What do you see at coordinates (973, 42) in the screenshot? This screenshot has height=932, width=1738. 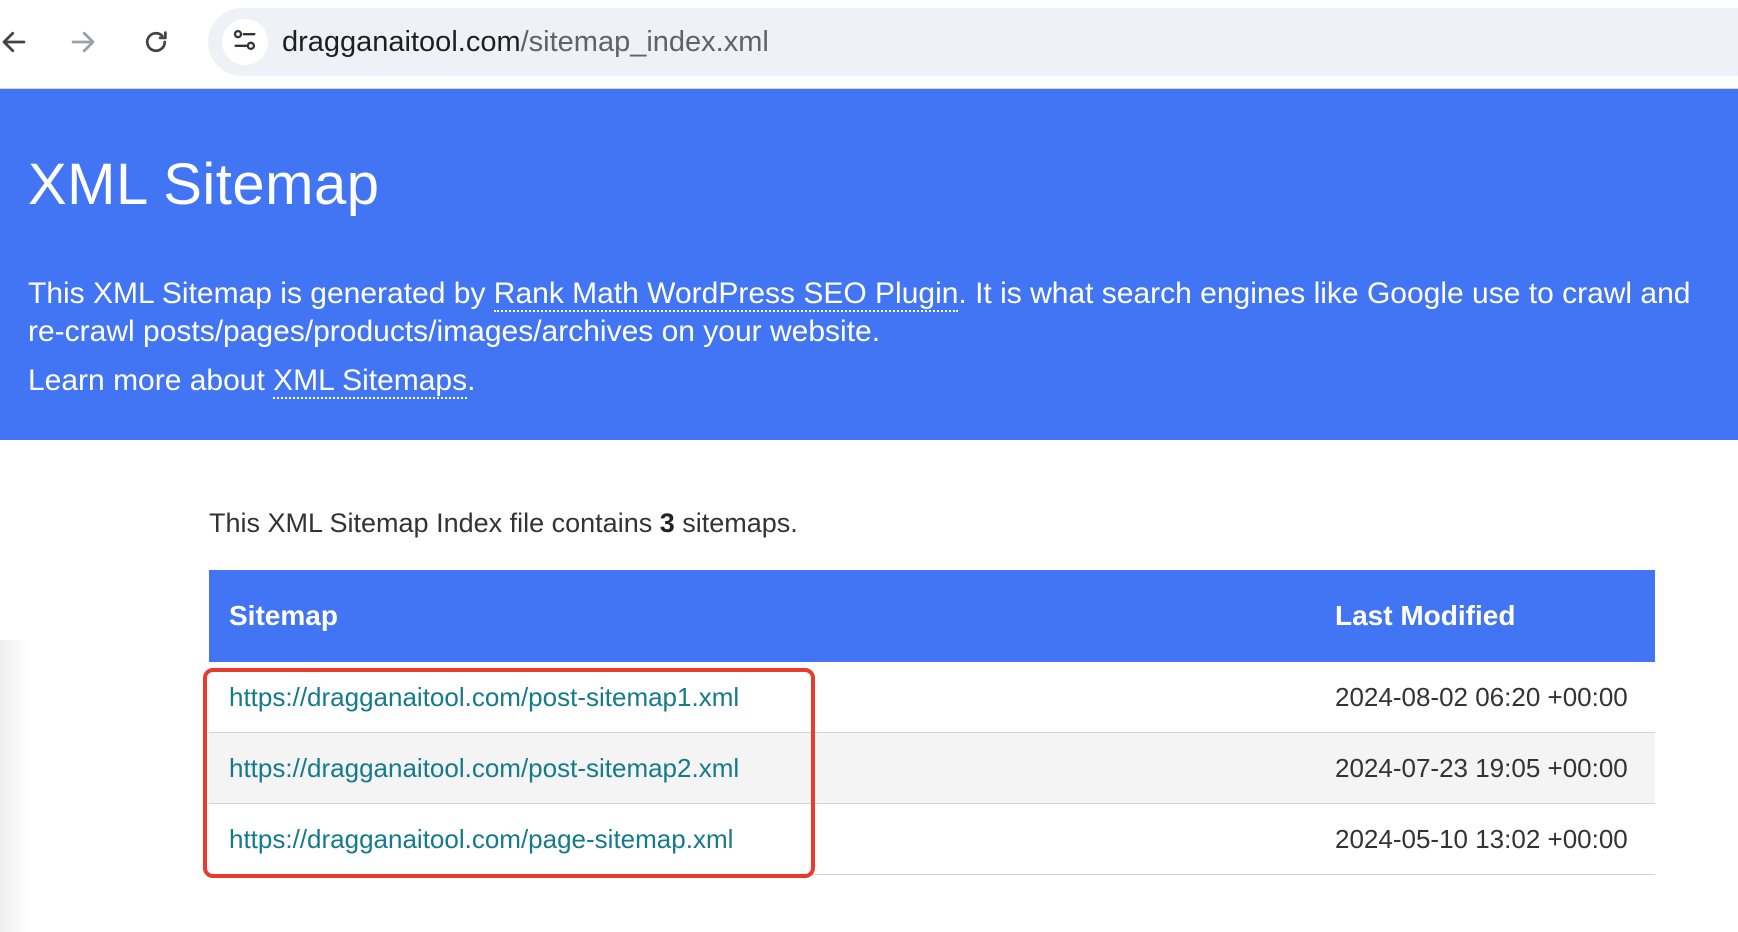 I see `address-bar: dragganaitool.com/sitemap_index.xml` at bounding box center [973, 42].